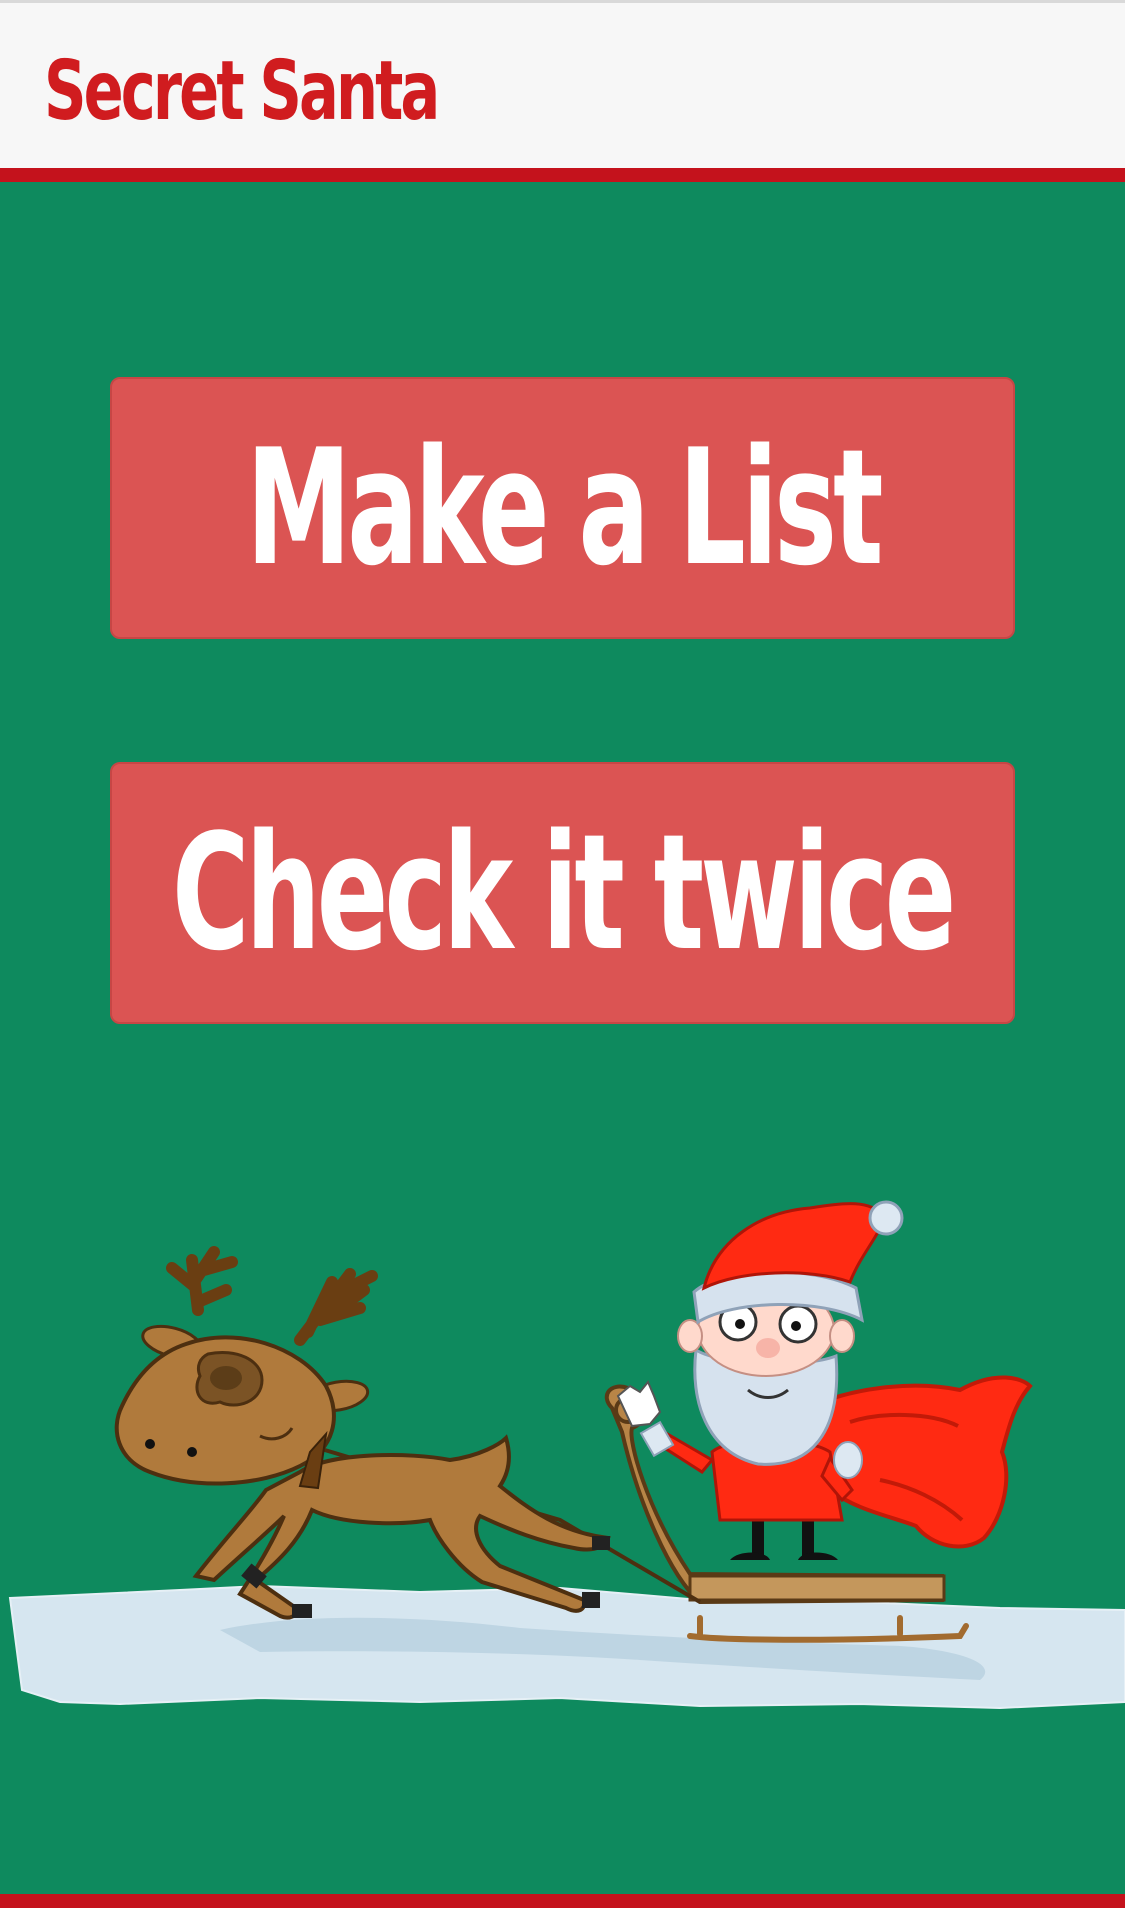 The height and width of the screenshot is (1908, 1125). Describe the element at coordinates (562, 1901) in the screenshot. I see `footer-accent-line` at that location.